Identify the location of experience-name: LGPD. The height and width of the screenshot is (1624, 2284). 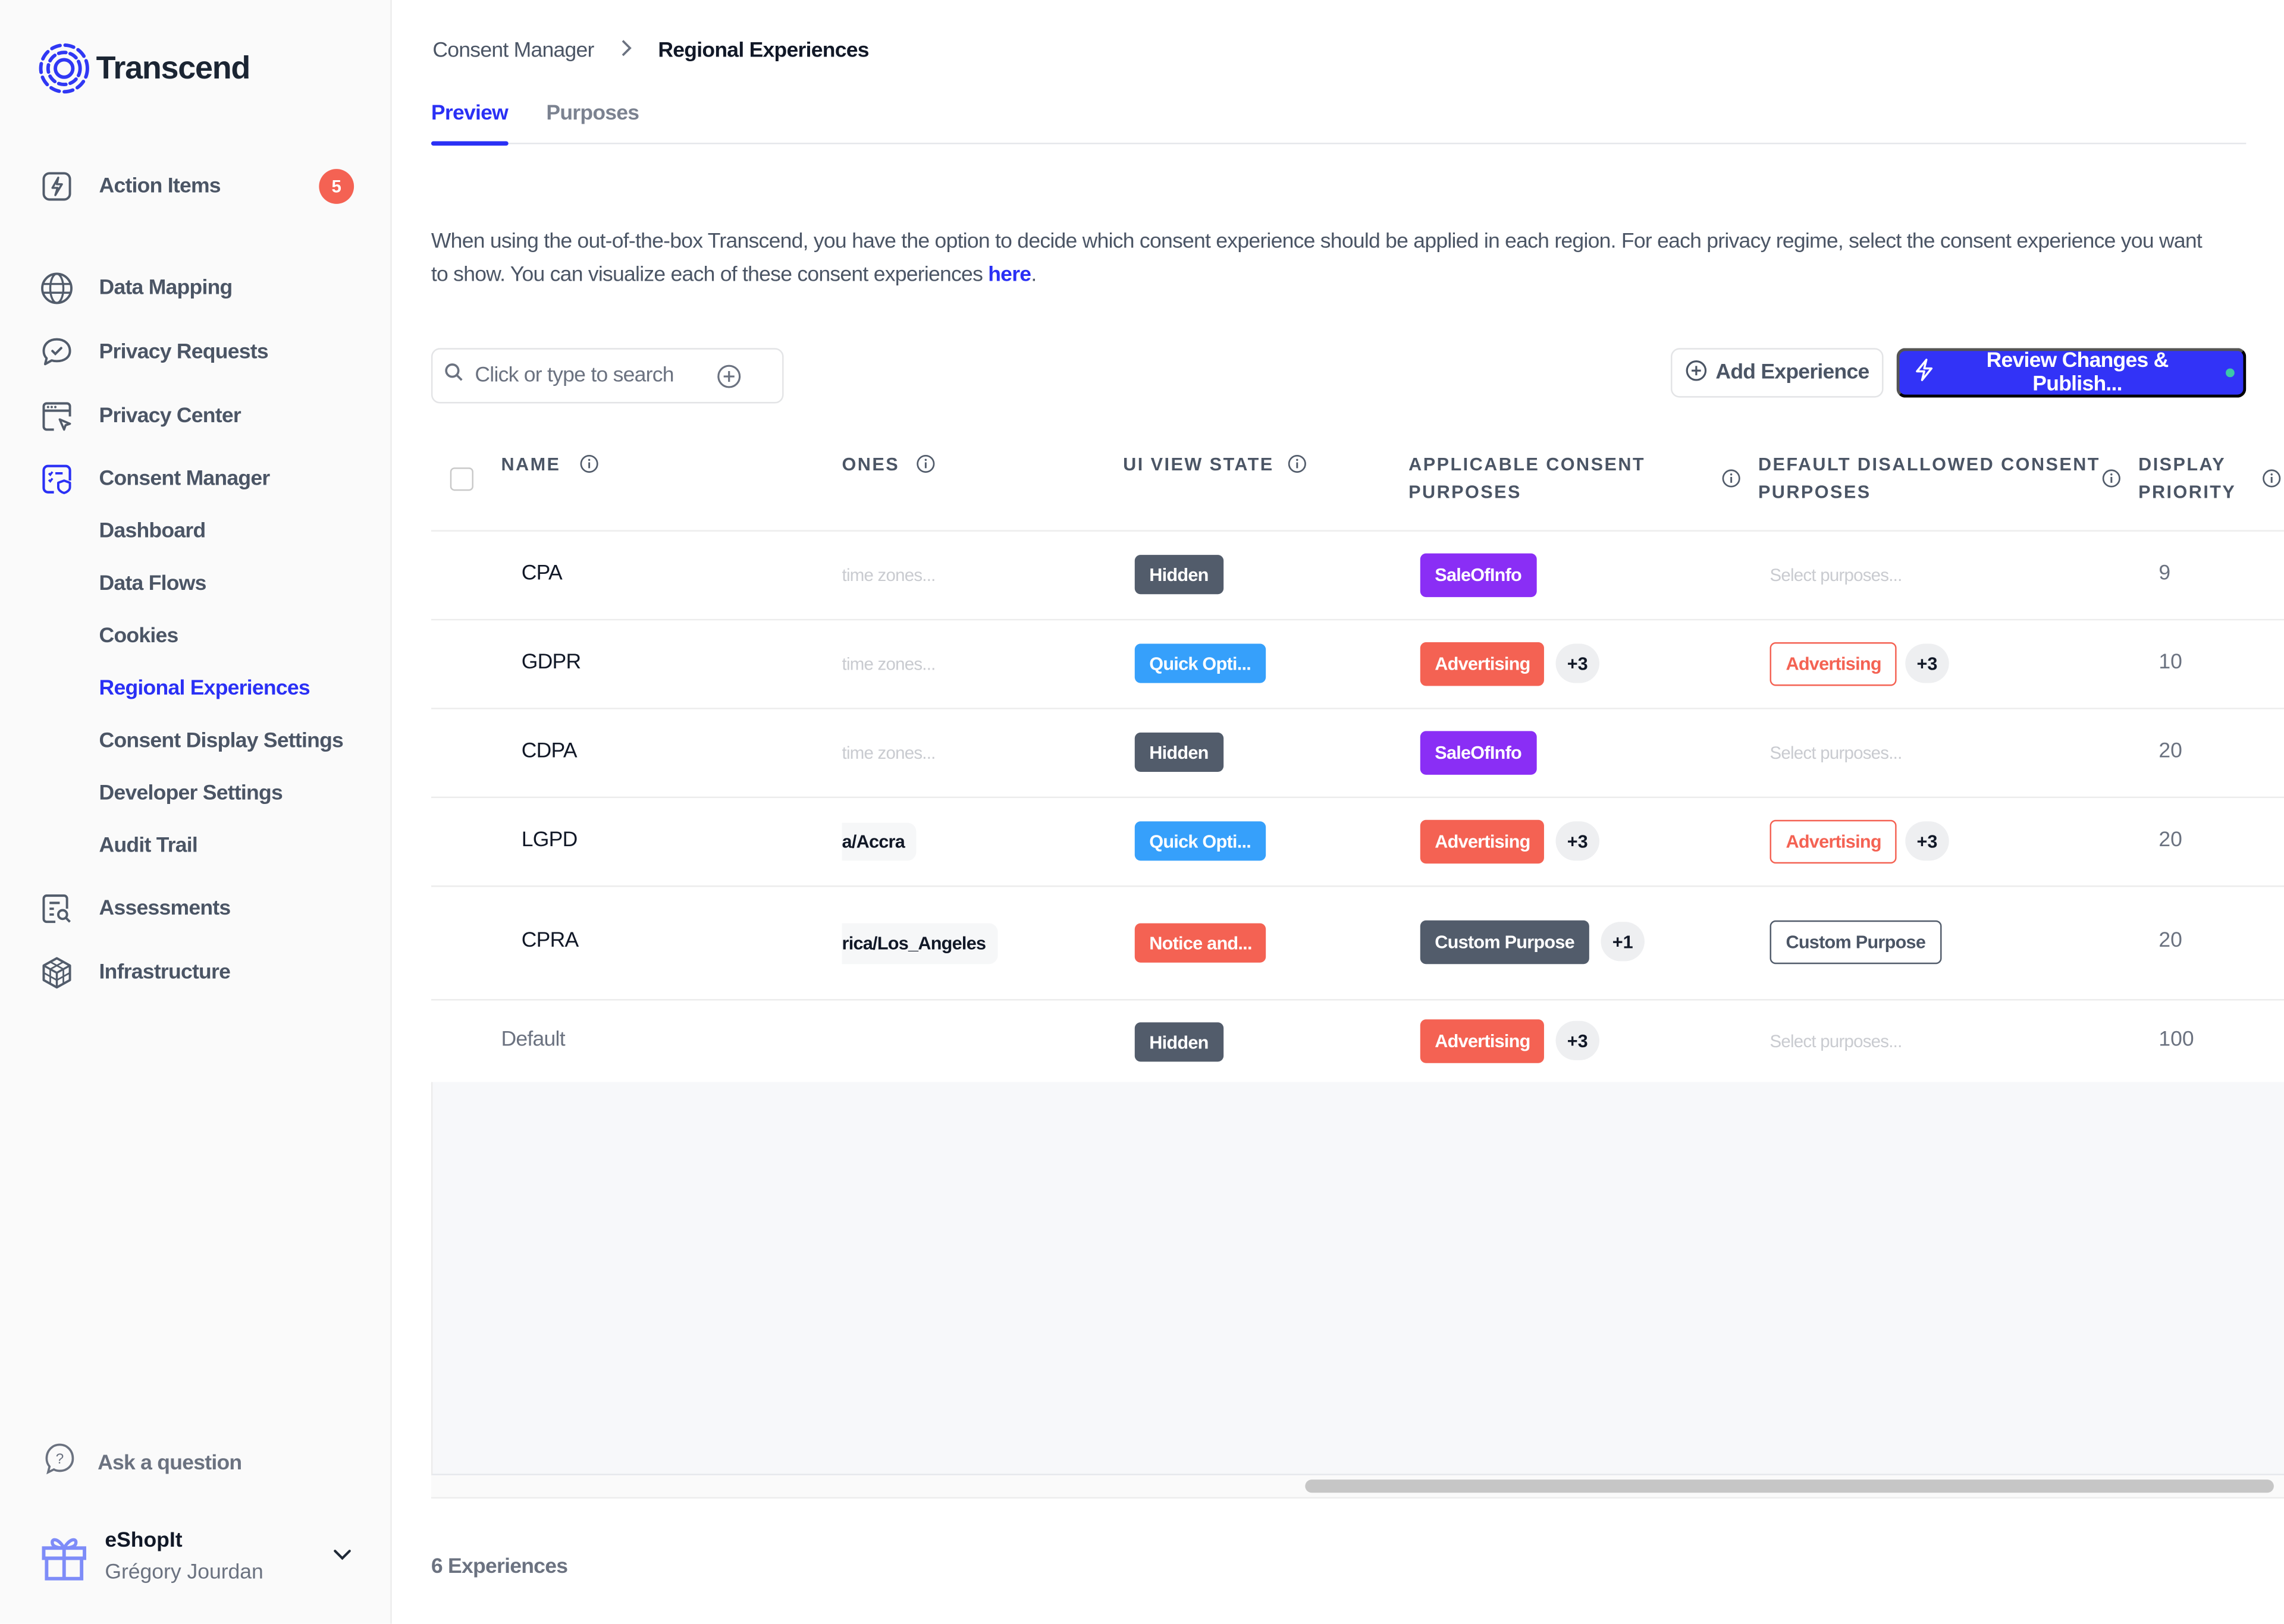
(550, 840).